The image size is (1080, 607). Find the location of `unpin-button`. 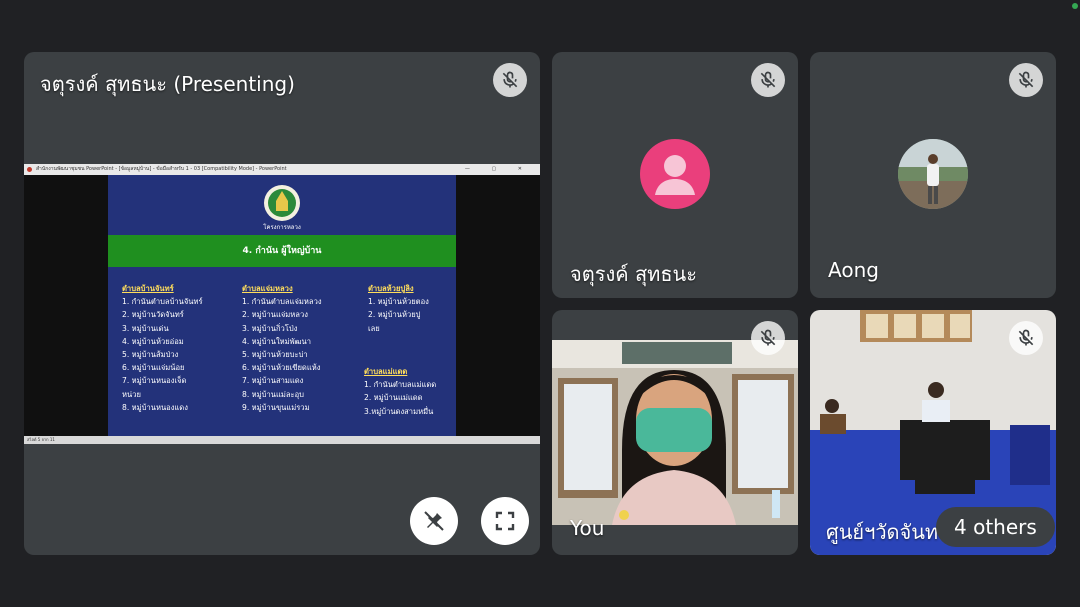

unpin-button is located at coordinates (434, 521).